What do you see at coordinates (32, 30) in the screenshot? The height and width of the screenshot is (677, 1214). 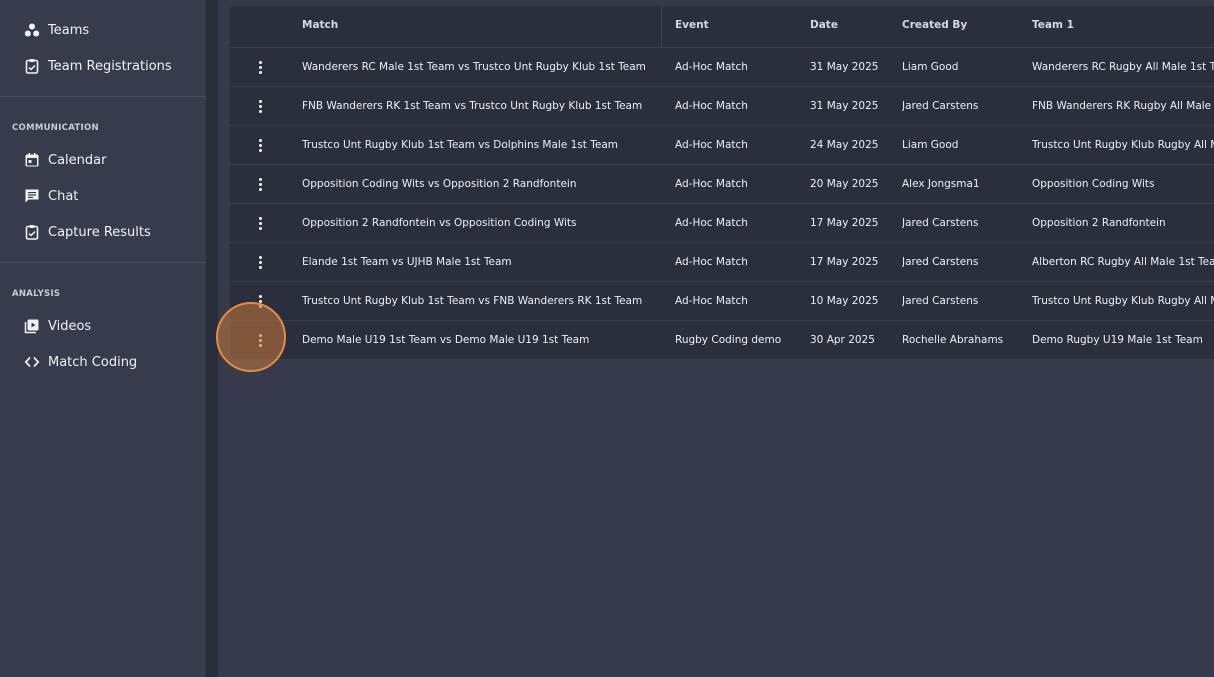 I see `teams-icon` at bounding box center [32, 30].